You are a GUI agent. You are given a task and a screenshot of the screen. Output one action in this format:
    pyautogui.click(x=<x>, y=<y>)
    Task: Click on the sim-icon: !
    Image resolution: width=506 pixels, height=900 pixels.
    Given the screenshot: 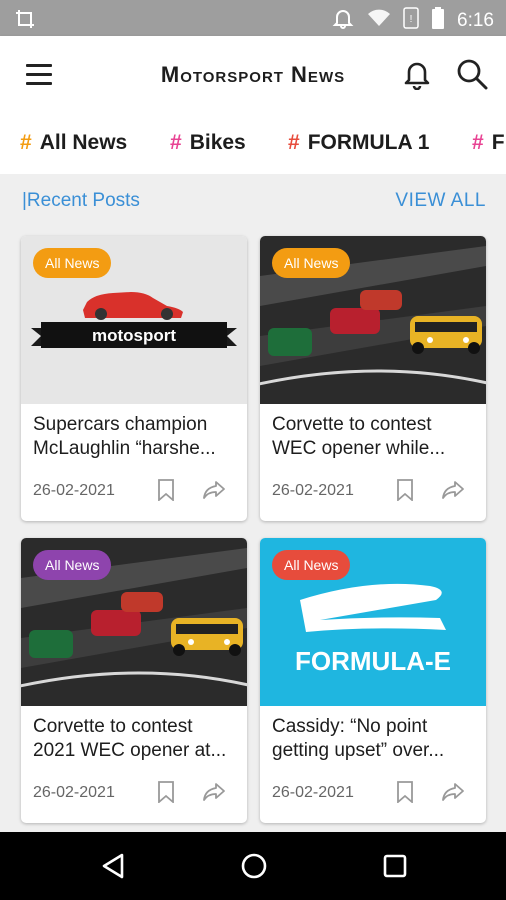 What is the action you would take?
    pyautogui.click(x=411, y=20)
    